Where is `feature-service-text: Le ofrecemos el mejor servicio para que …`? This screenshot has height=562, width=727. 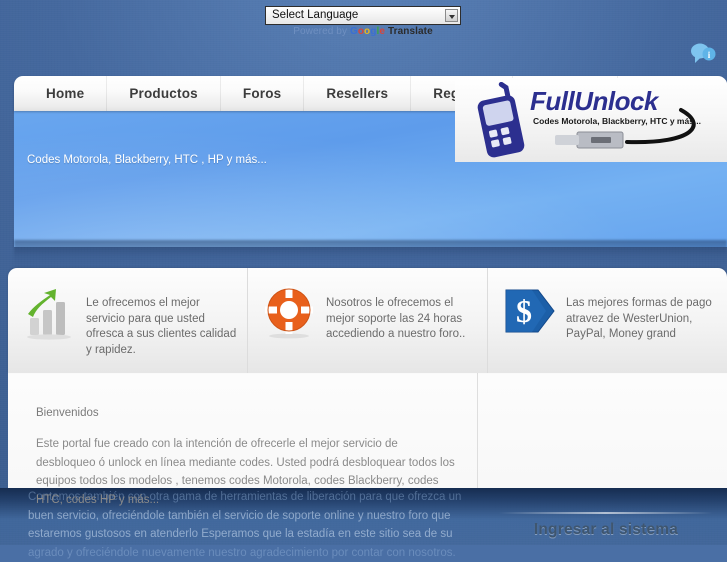 feature-service-text: Le ofrecemos el mejor servicio para que … is located at coordinates (161, 321).